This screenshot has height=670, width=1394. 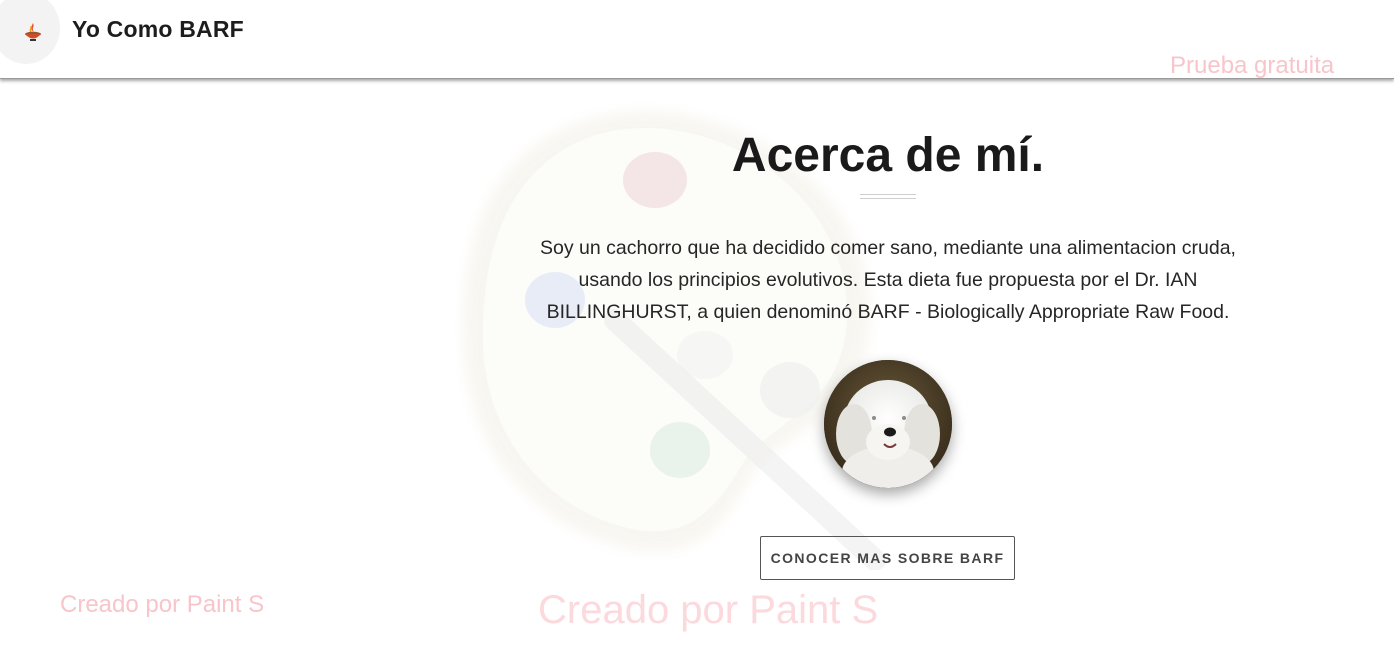 What do you see at coordinates (708, 610) in the screenshot?
I see `creator-watermark-center: Creado por Paint S` at bounding box center [708, 610].